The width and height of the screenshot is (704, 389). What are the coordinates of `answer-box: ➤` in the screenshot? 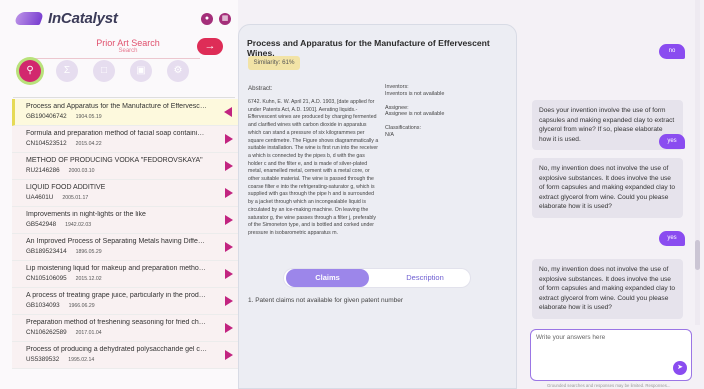 It's located at (611, 355).